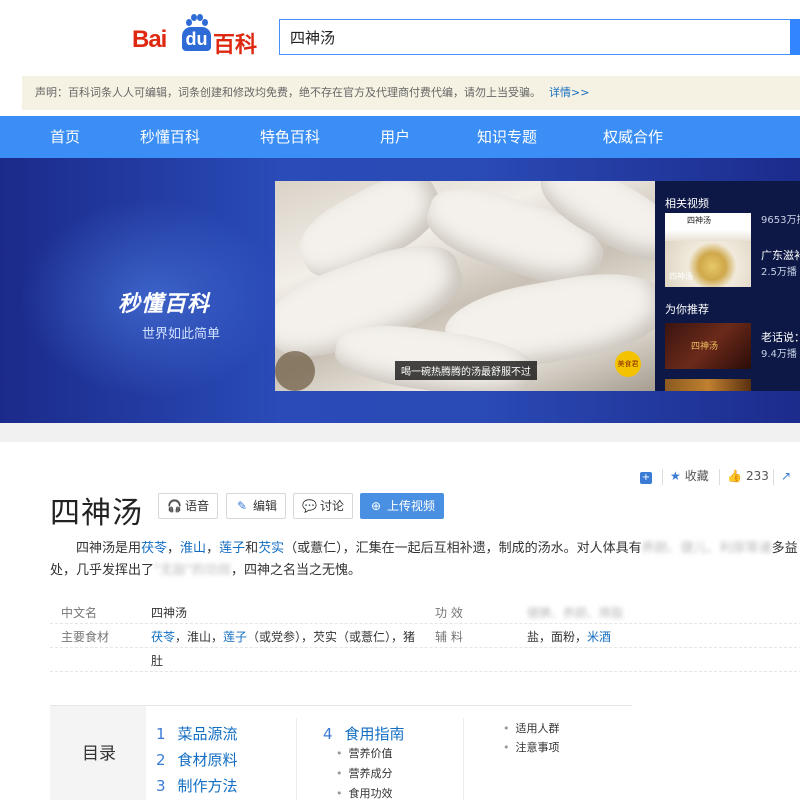  I want to click on info-value-effect: 健脾、养颜、降脂, so click(575, 613).